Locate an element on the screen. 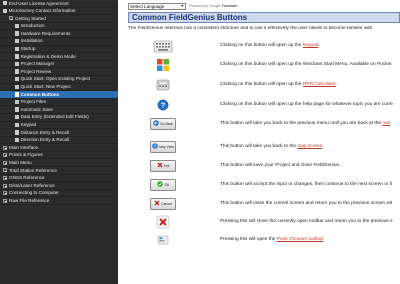 This screenshot has width=400, height=284. sidebar-item-total-station-reference: Total Station Reference is located at coordinates (59, 171).